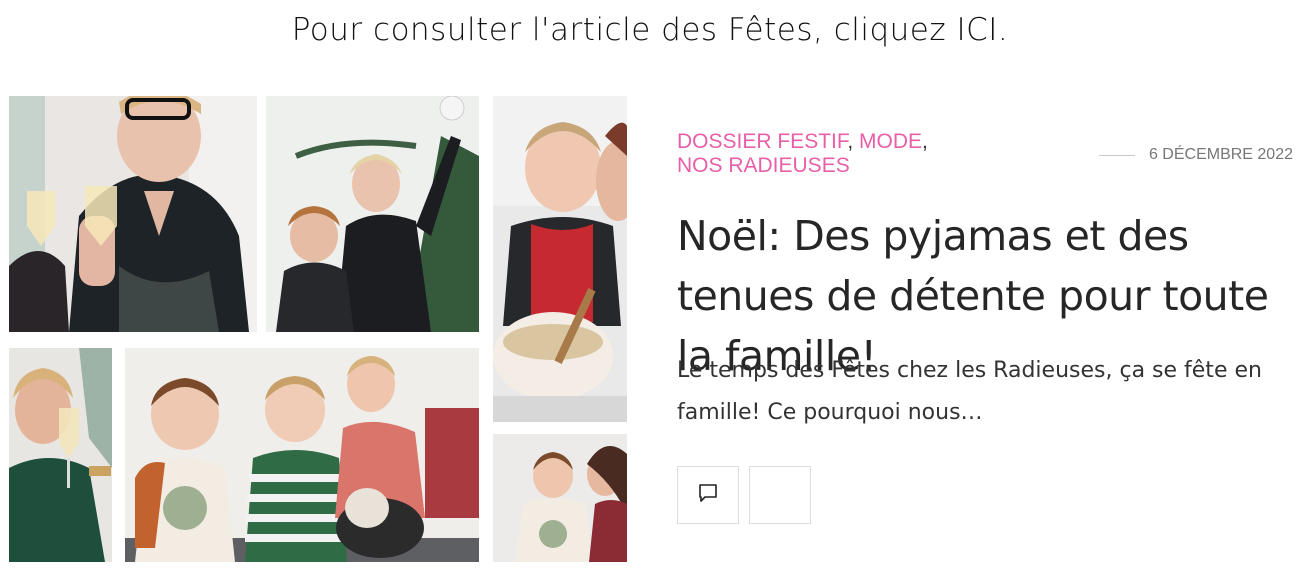 Image resolution: width=1300 pixels, height=570 pixels. I want to click on category-link-nos-radieuses: NOS RADIEUSES, so click(763, 165).